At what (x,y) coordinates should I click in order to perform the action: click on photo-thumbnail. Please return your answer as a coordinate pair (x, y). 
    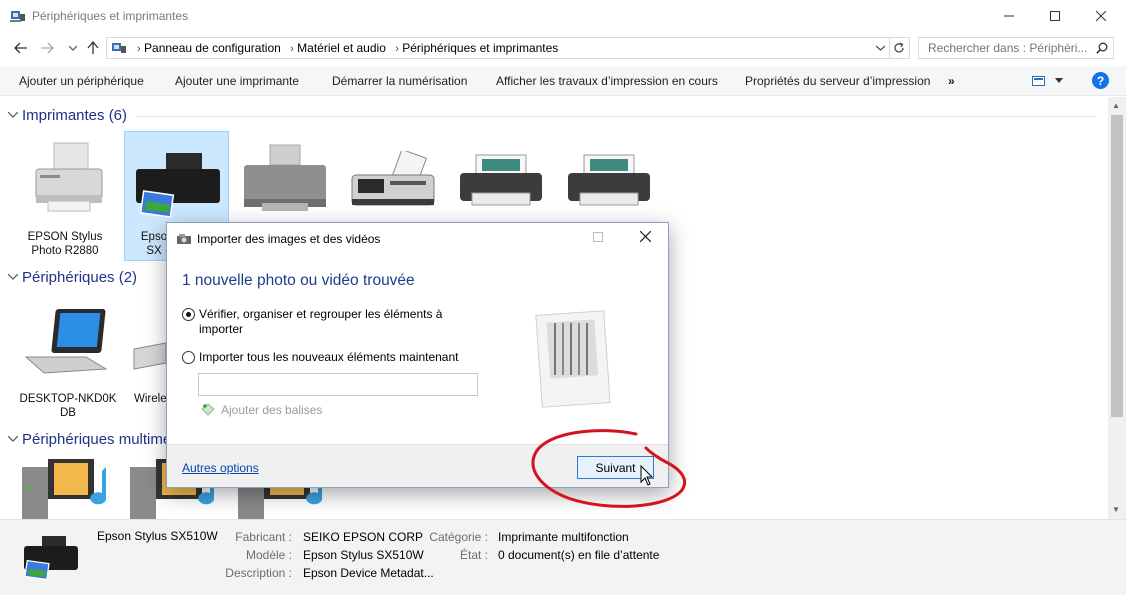
    Looking at the image, I should click on (573, 359).